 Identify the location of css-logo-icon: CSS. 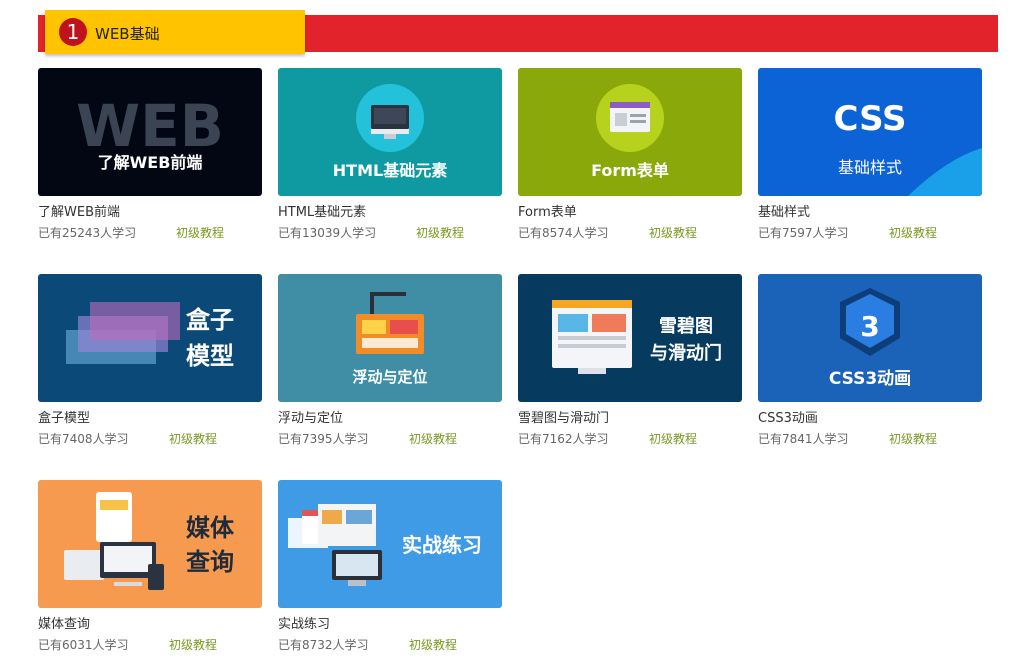
(869, 119).